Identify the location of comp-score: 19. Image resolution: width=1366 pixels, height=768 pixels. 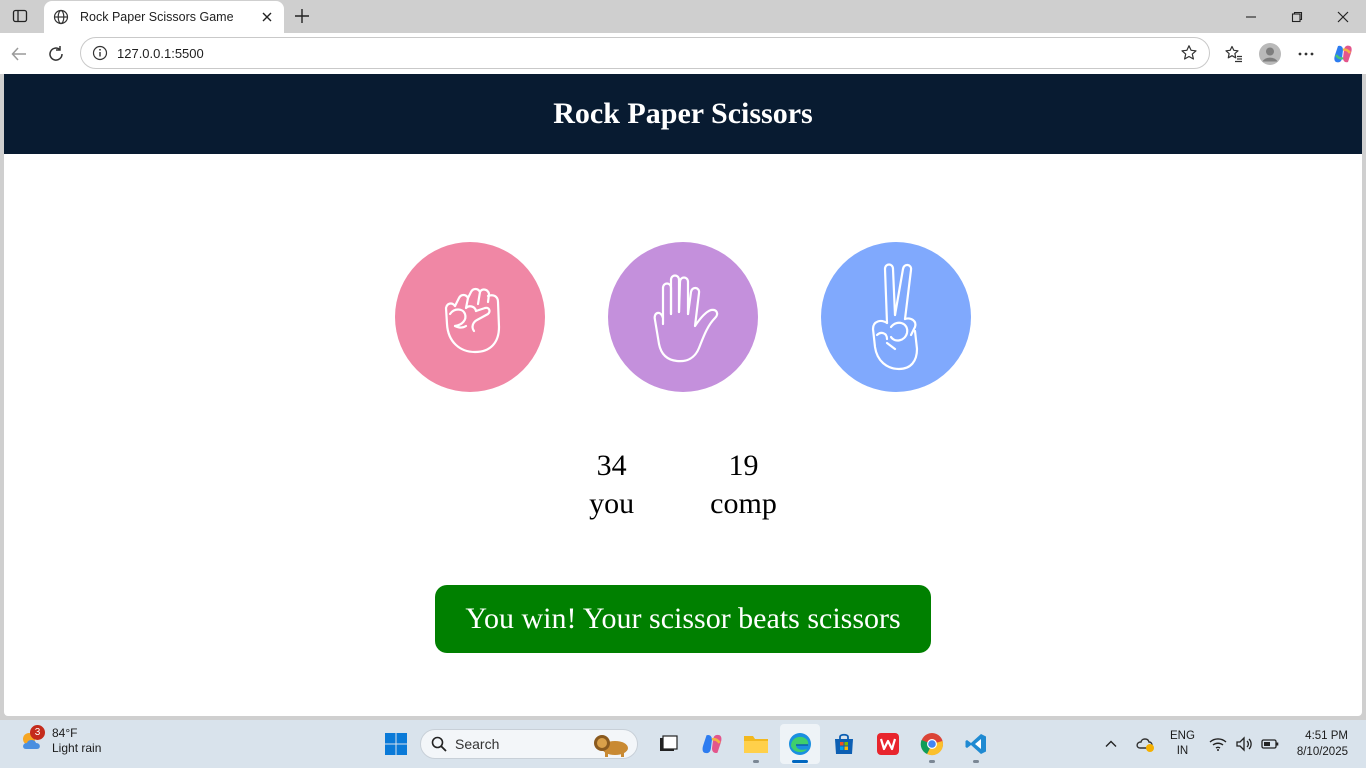
(743, 465).